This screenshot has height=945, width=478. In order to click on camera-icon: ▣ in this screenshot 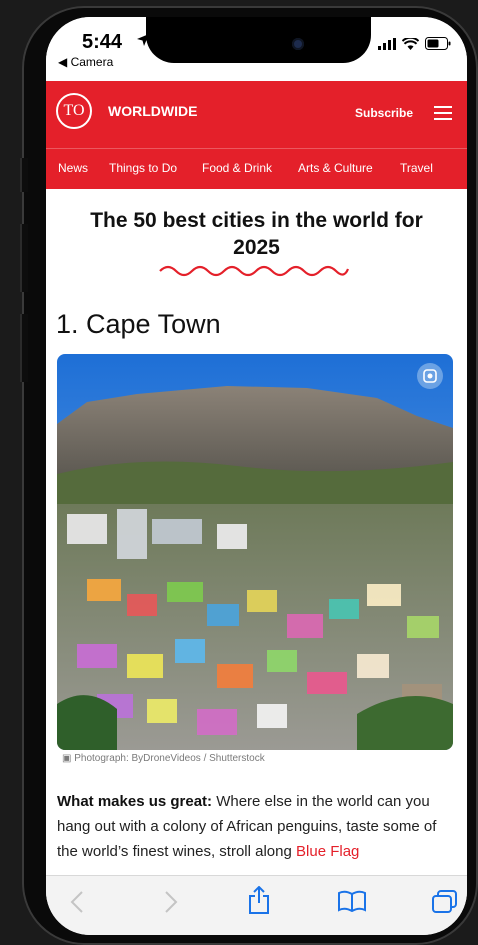, I will do `click(68, 758)`.